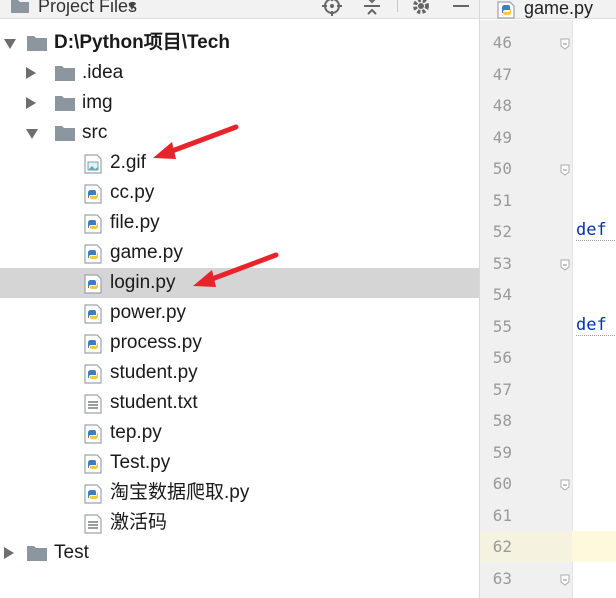 The image size is (616, 598). Describe the element at coordinates (139, 522) in the screenshot. I see `tree-item-label: 激活码` at that location.